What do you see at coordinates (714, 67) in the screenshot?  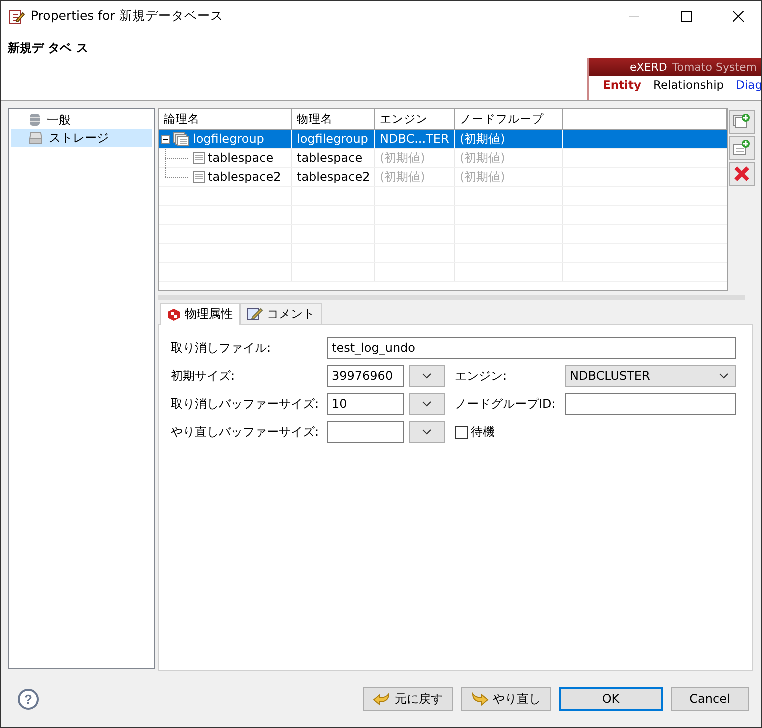 I see `product-name: Tomato System` at bounding box center [714, 67].